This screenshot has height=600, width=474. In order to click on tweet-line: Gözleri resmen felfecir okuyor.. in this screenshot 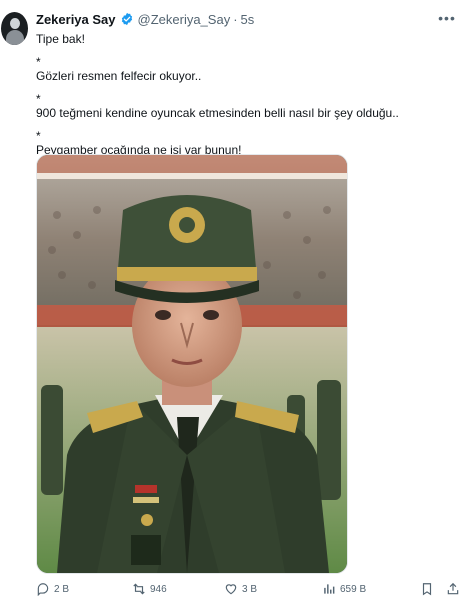, I will do `click(119, 76)`.